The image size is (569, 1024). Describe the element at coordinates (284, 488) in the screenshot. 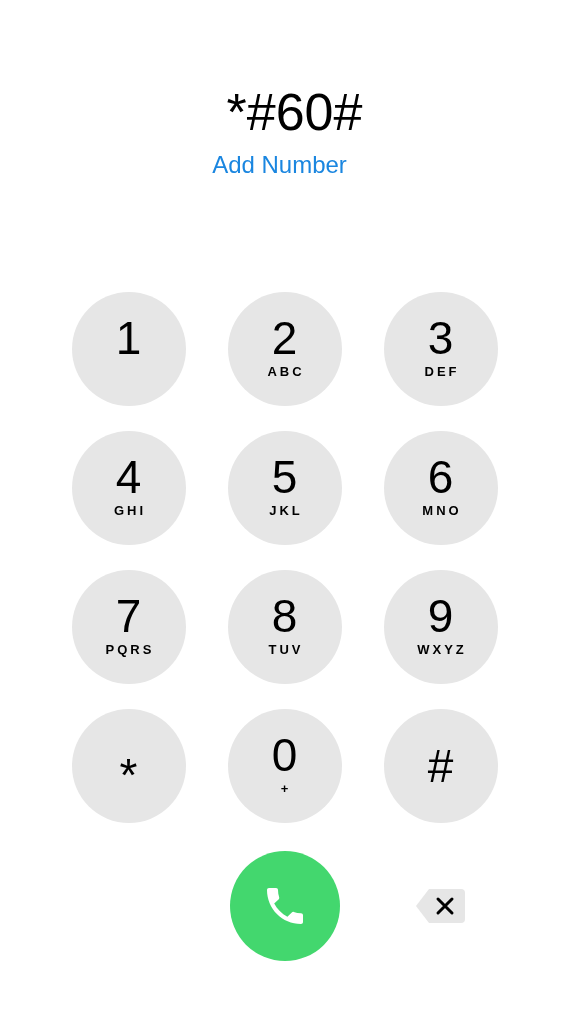

I see `digit-key: 5 JKL` at that location.